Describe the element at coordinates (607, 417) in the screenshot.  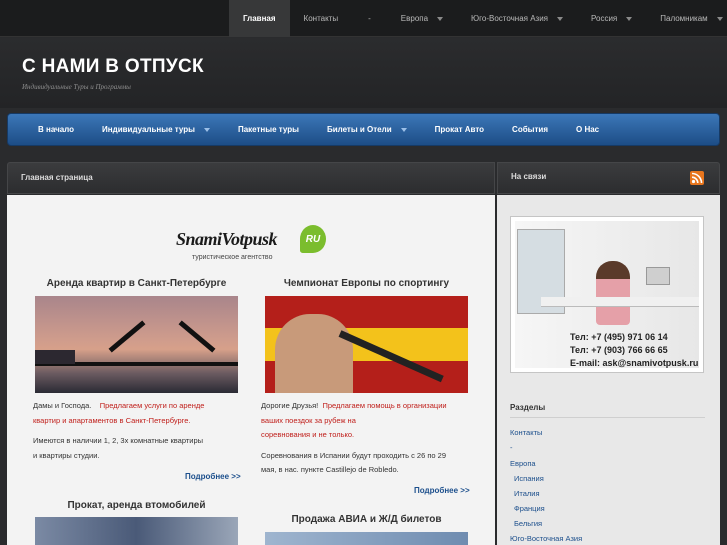
I see `sections-divider` at that location.